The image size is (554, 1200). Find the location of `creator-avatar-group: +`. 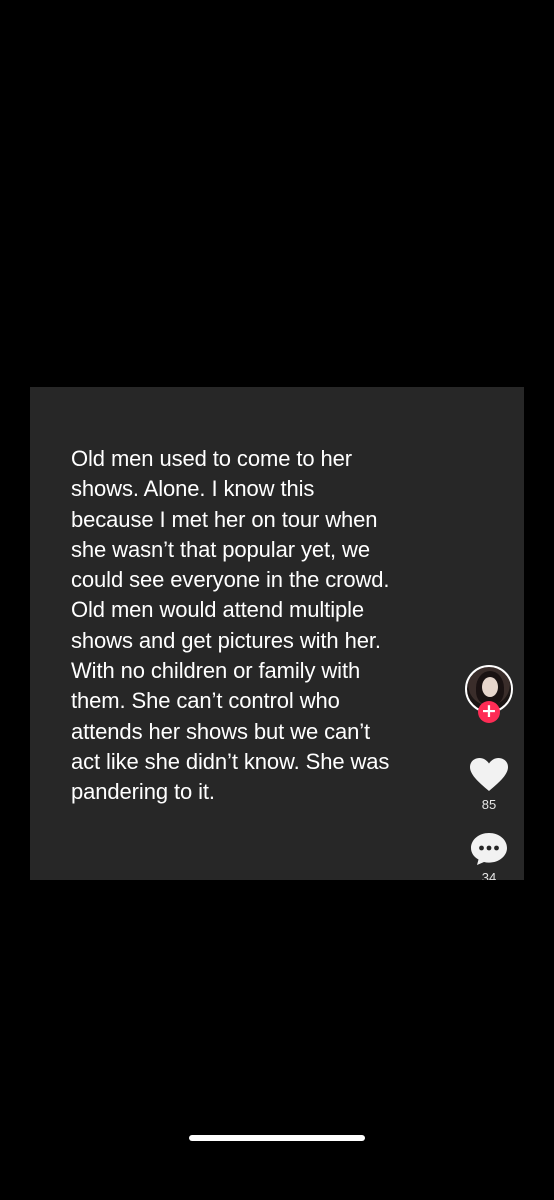

creator-avatar-group: + is located at coordinates (490, 695).